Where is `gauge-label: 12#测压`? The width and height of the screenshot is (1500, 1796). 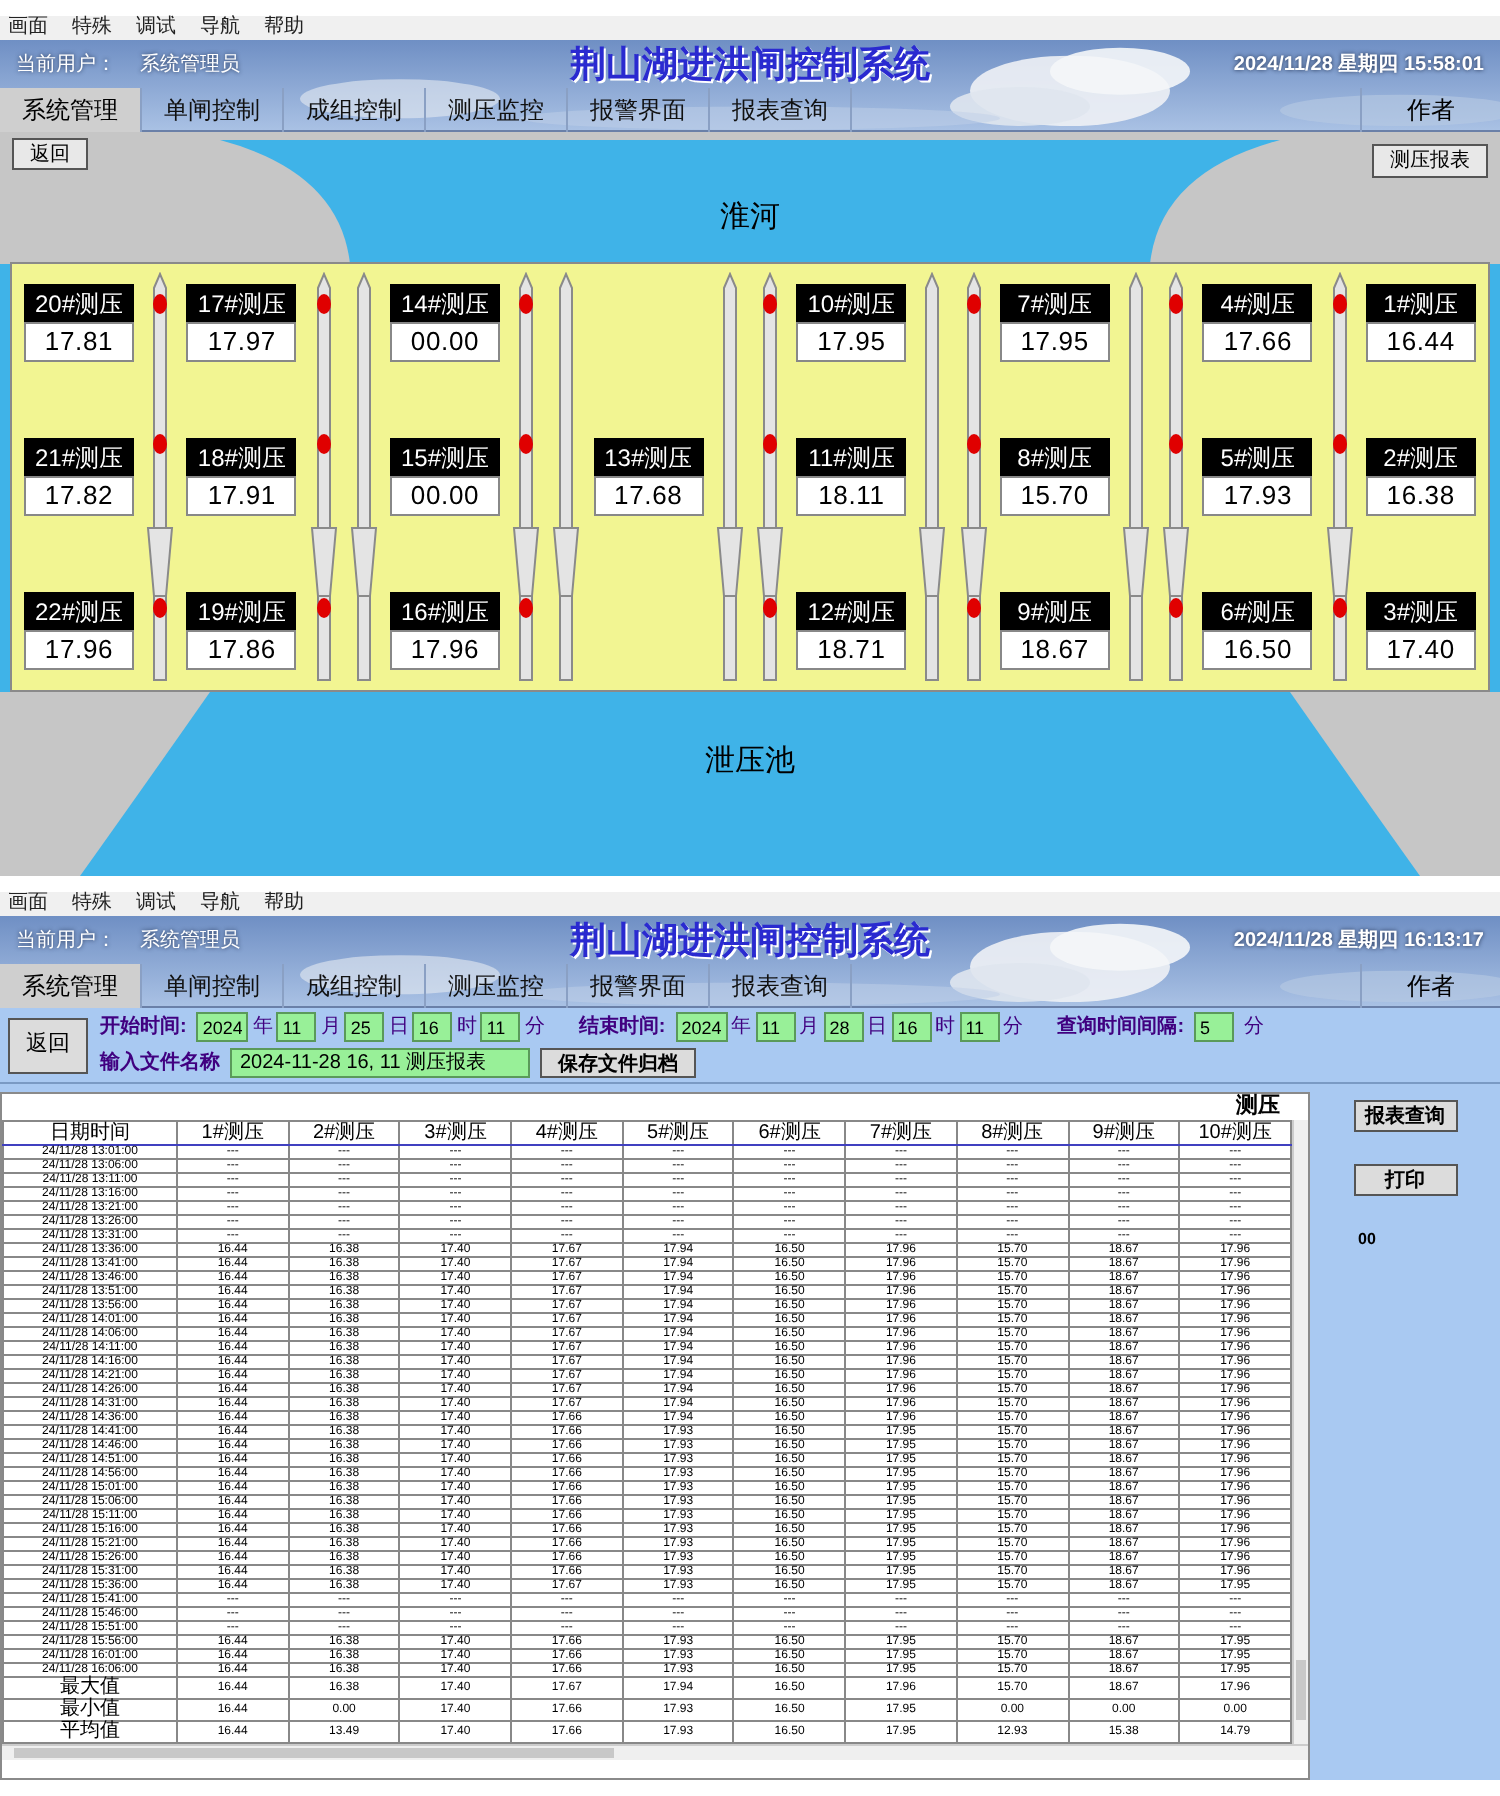 gauge-label: 12#测压 is located at coordinates (851, 611).